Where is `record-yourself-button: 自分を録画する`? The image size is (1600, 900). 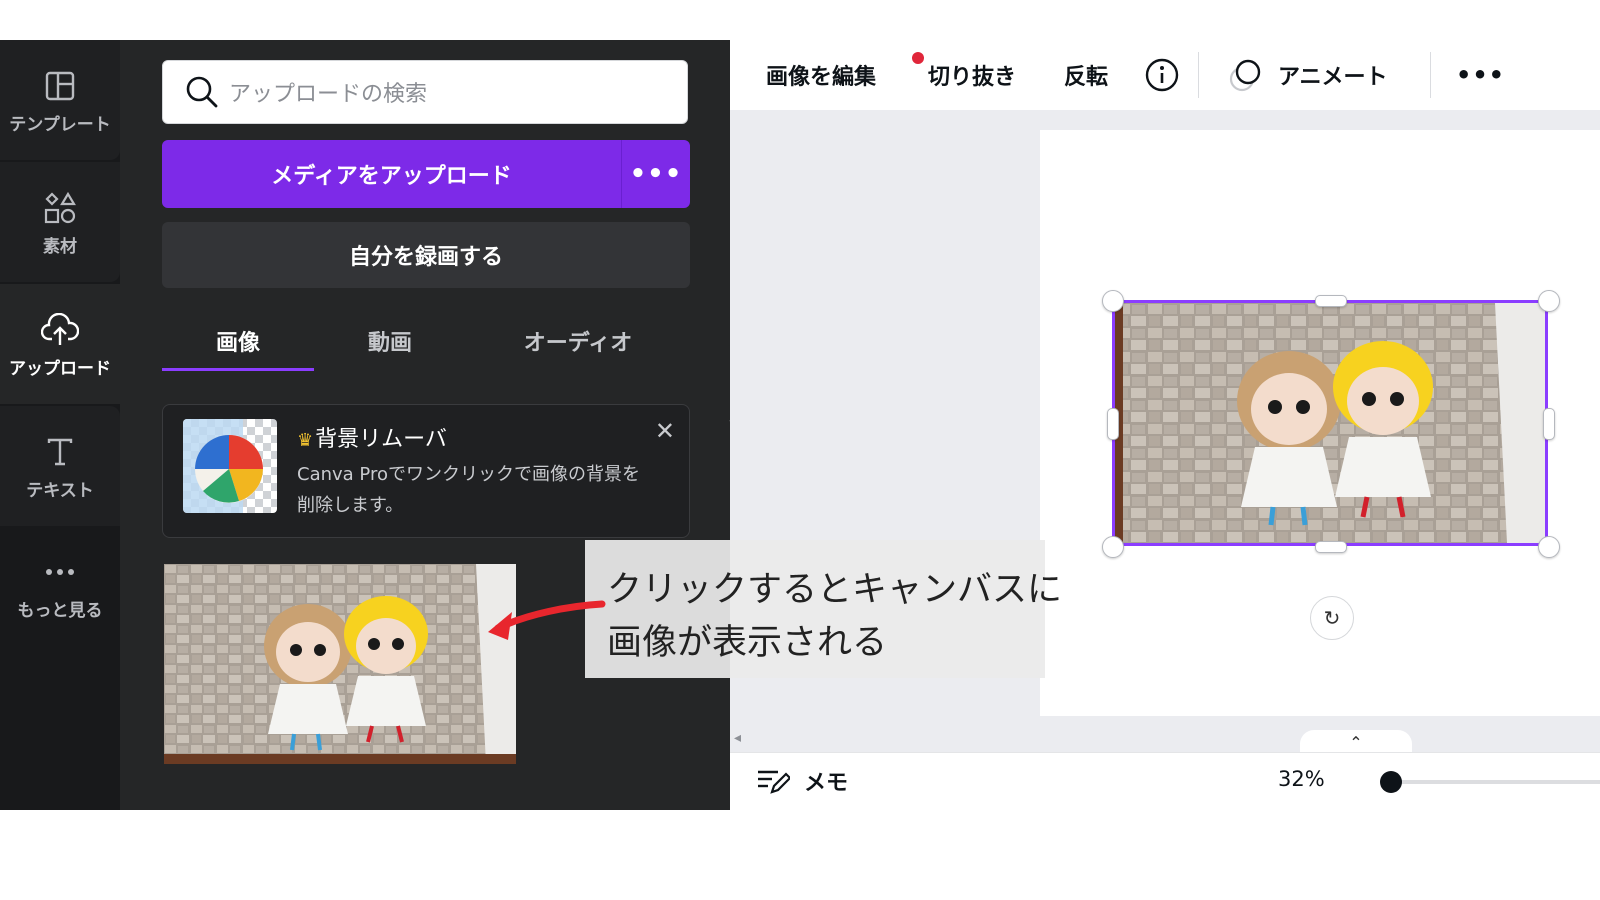
record-yourself-button: 自分を録画する is located at coordinates (426, 255).